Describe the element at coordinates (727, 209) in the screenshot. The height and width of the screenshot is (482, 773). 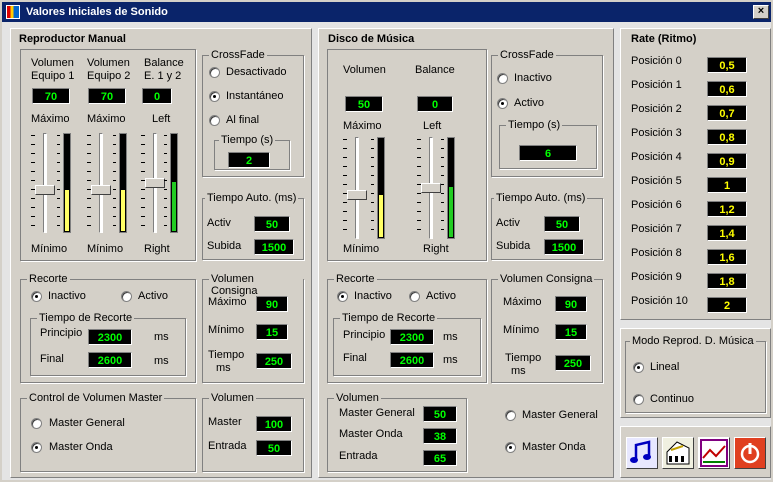
I see `rate-value: 1,2` at that location.